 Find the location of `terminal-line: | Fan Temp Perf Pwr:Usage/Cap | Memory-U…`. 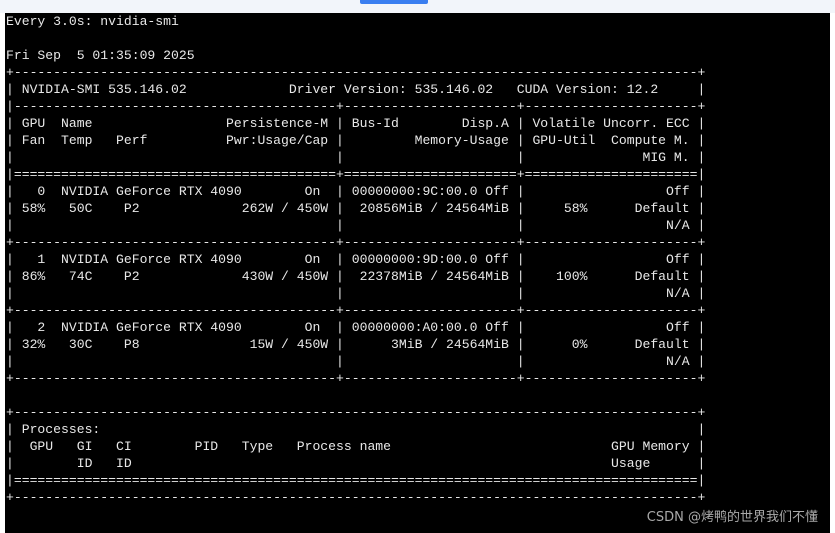

terminal-line: | Fan Temp Perf Pwr:Usage/Cap | Memory-U… is located at coordinates (356, 140).